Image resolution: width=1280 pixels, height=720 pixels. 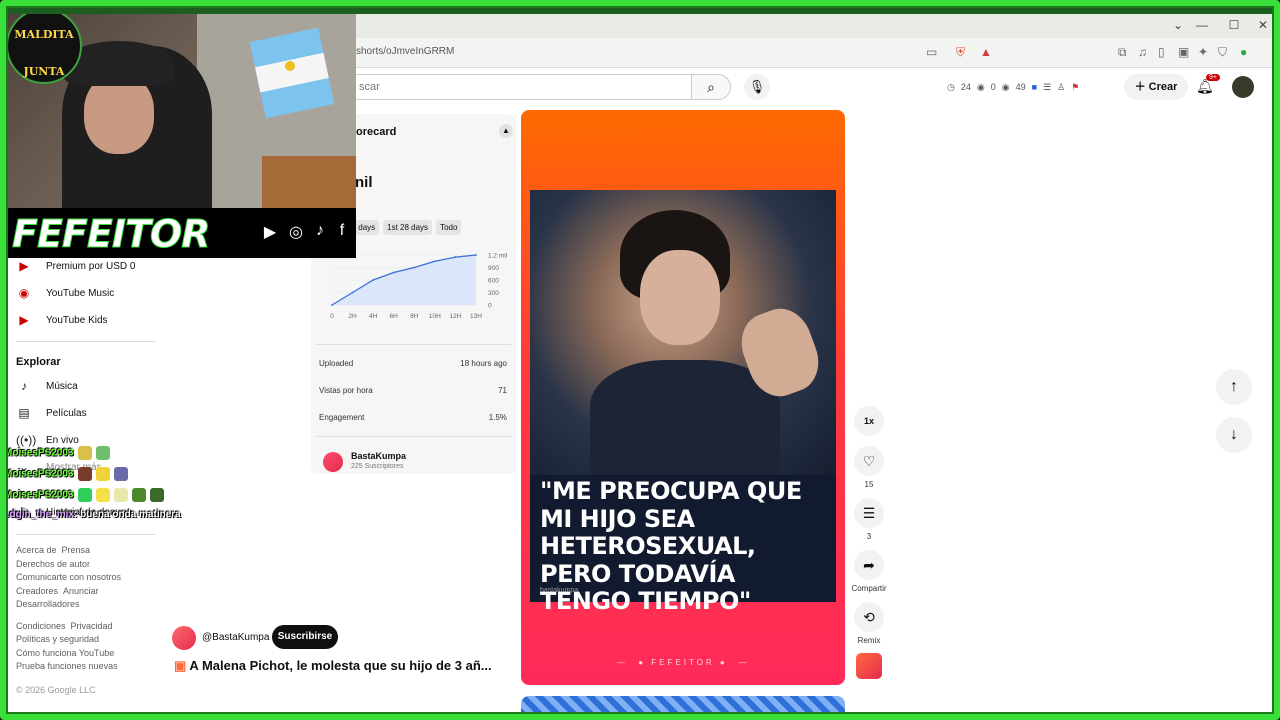 What do you see at coordinates (65, 653) in the screenshot?
I see `footer-link: Cómo funciona YouTube` at bounding box center [65, 653].